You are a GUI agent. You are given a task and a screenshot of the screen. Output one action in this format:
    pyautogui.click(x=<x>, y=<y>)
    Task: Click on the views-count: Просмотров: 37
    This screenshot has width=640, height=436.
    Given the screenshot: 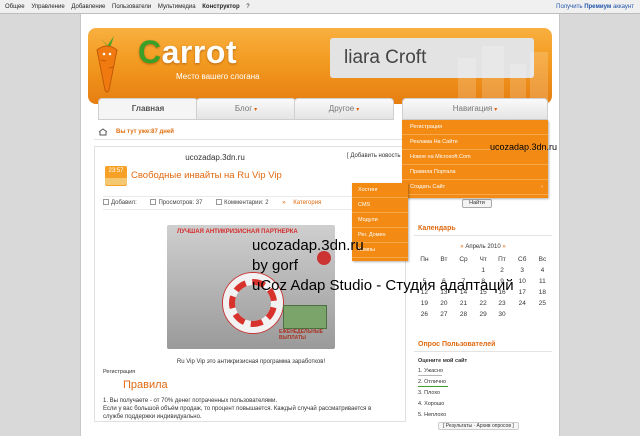 What is the action you would take?
    pyautogui.click(x=180, y=203)
    